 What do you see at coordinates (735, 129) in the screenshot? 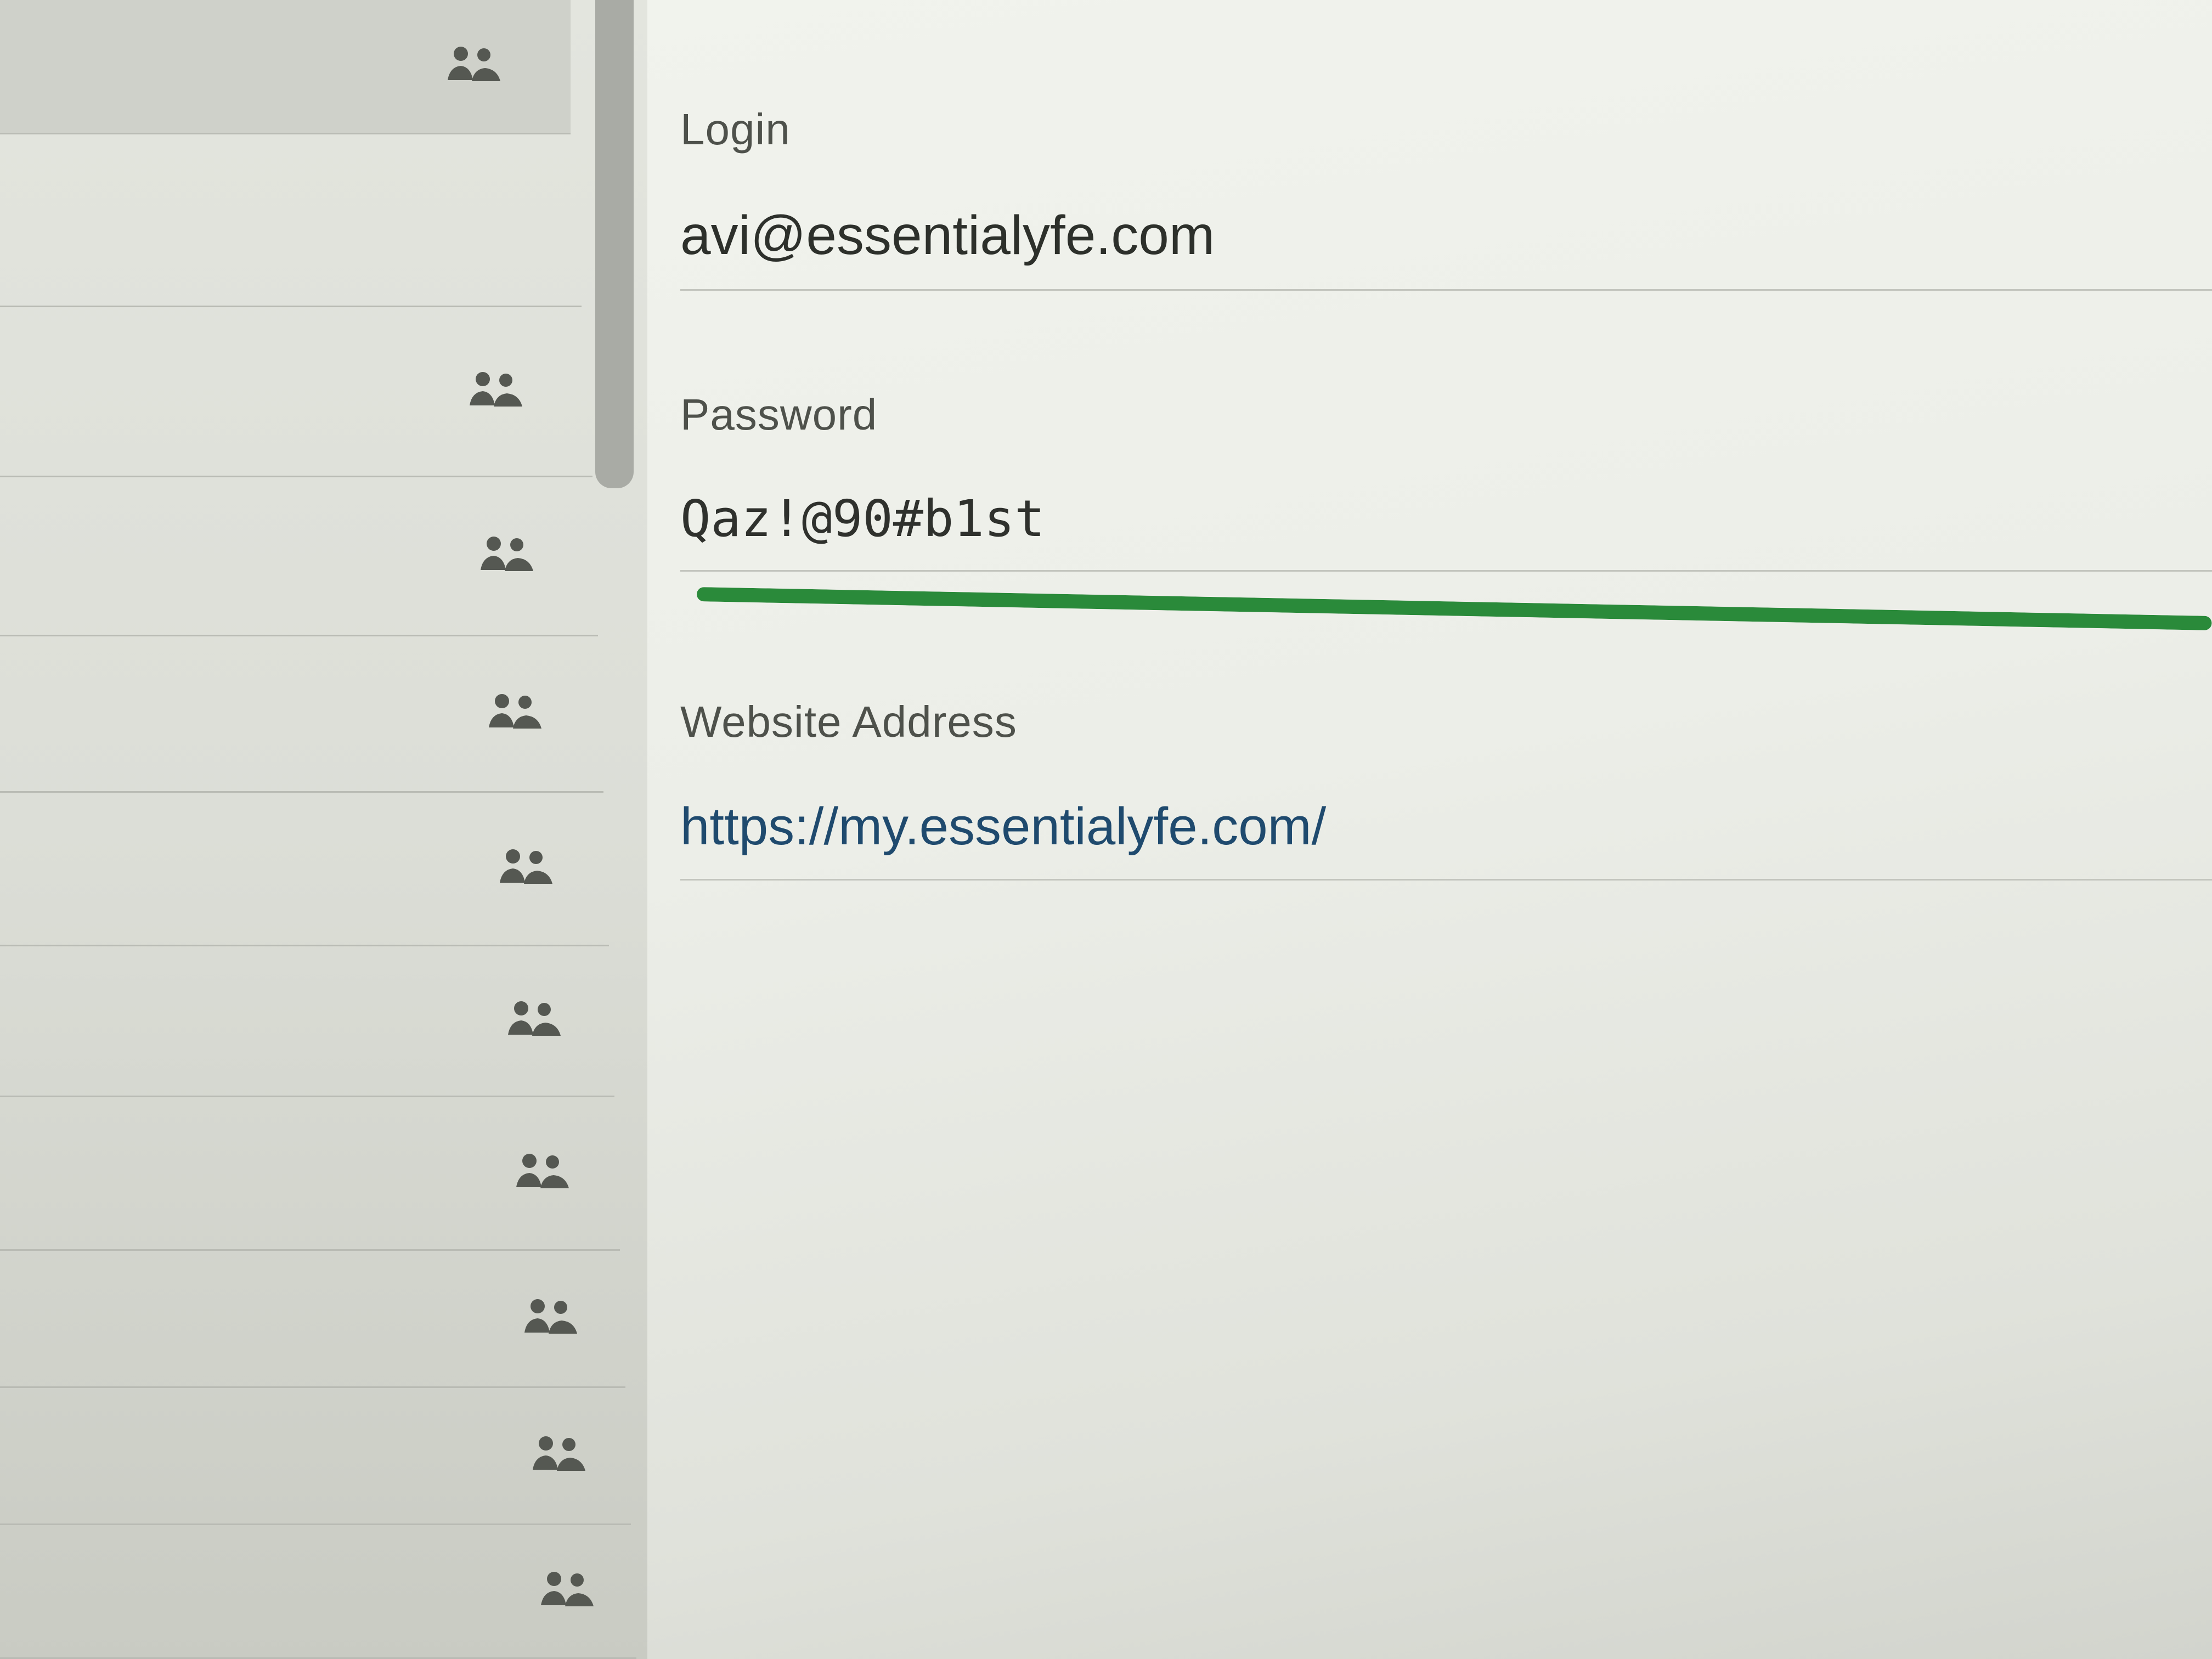
I see `login-label: Login` at bounding box center [735, 129].